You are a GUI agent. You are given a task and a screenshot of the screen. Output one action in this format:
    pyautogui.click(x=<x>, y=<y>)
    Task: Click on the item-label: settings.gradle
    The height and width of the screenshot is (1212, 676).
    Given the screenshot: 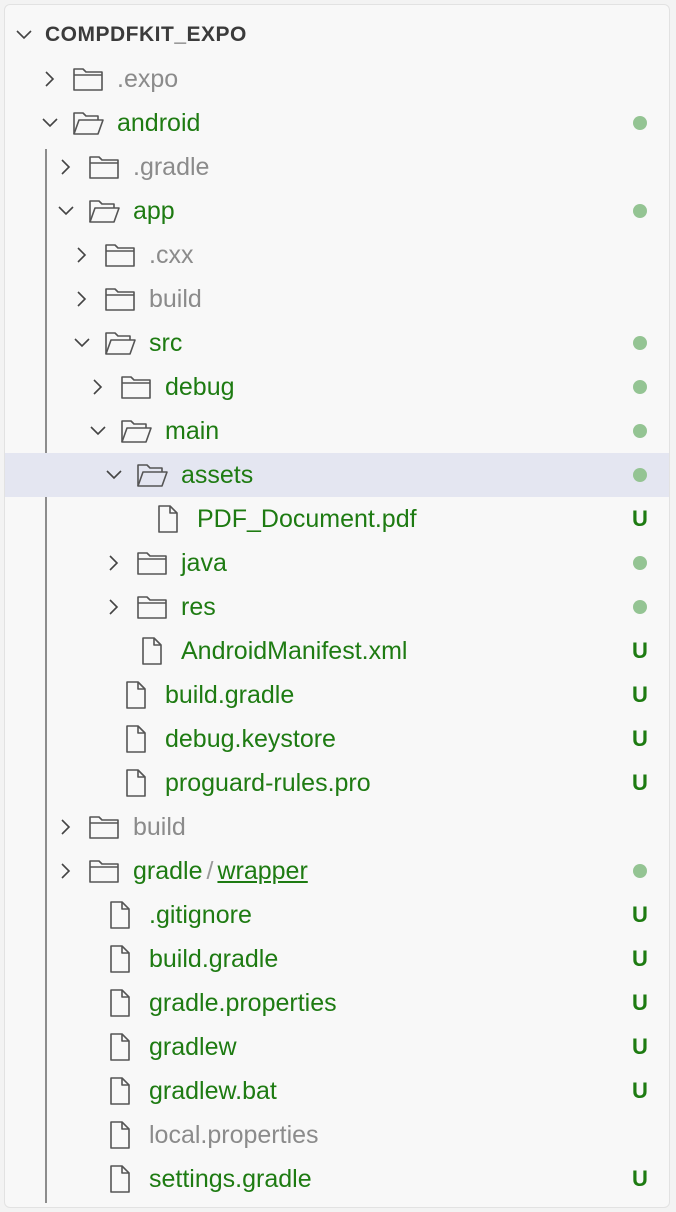 What is the action you would take?
    pyautogui.click(x=230, y=1179)
    